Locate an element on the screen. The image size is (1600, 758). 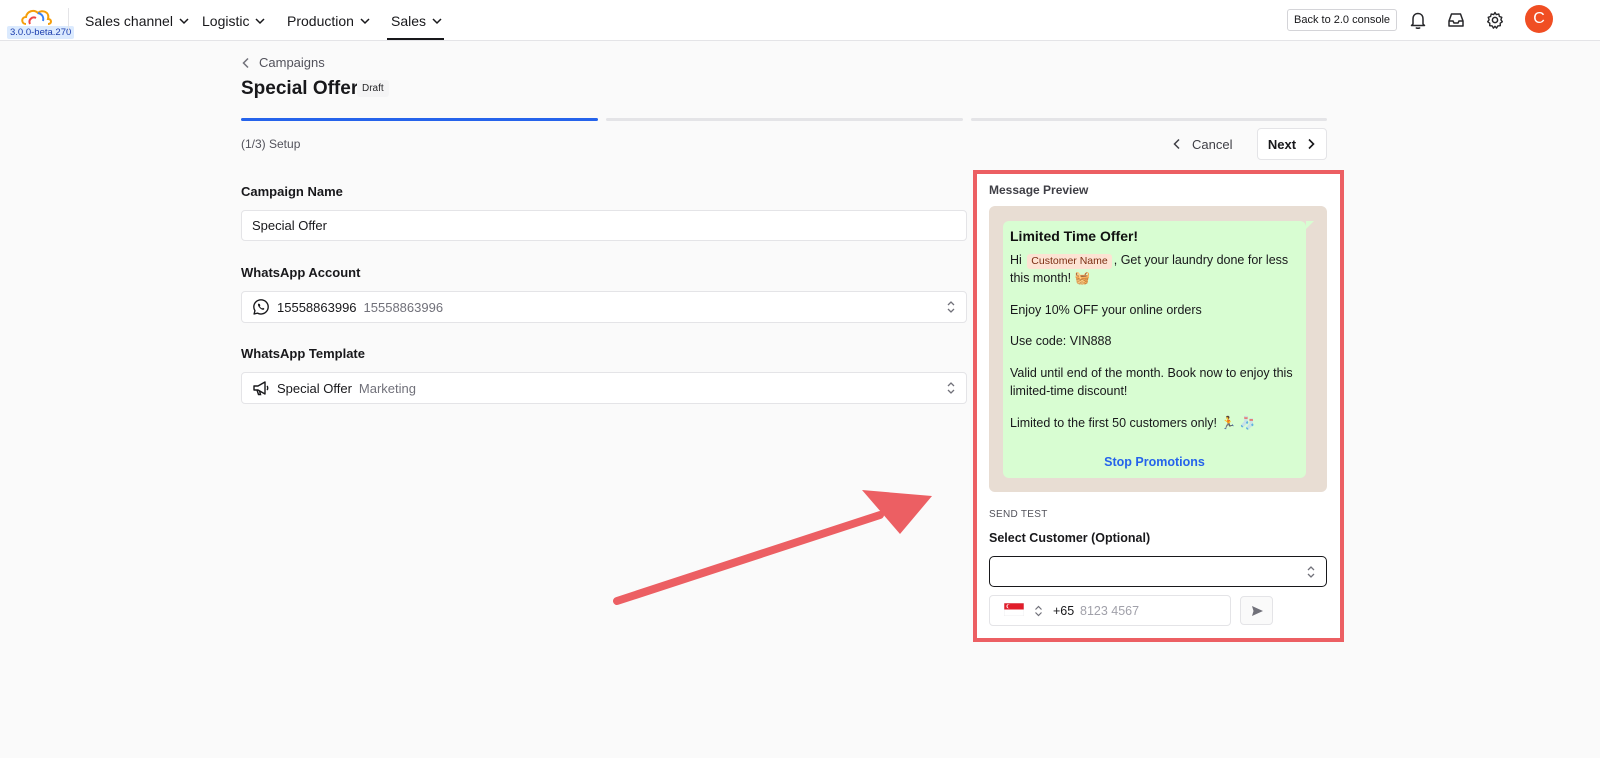
message-line-1b: this month! 🧺 is located at coordinates (1050, 278).